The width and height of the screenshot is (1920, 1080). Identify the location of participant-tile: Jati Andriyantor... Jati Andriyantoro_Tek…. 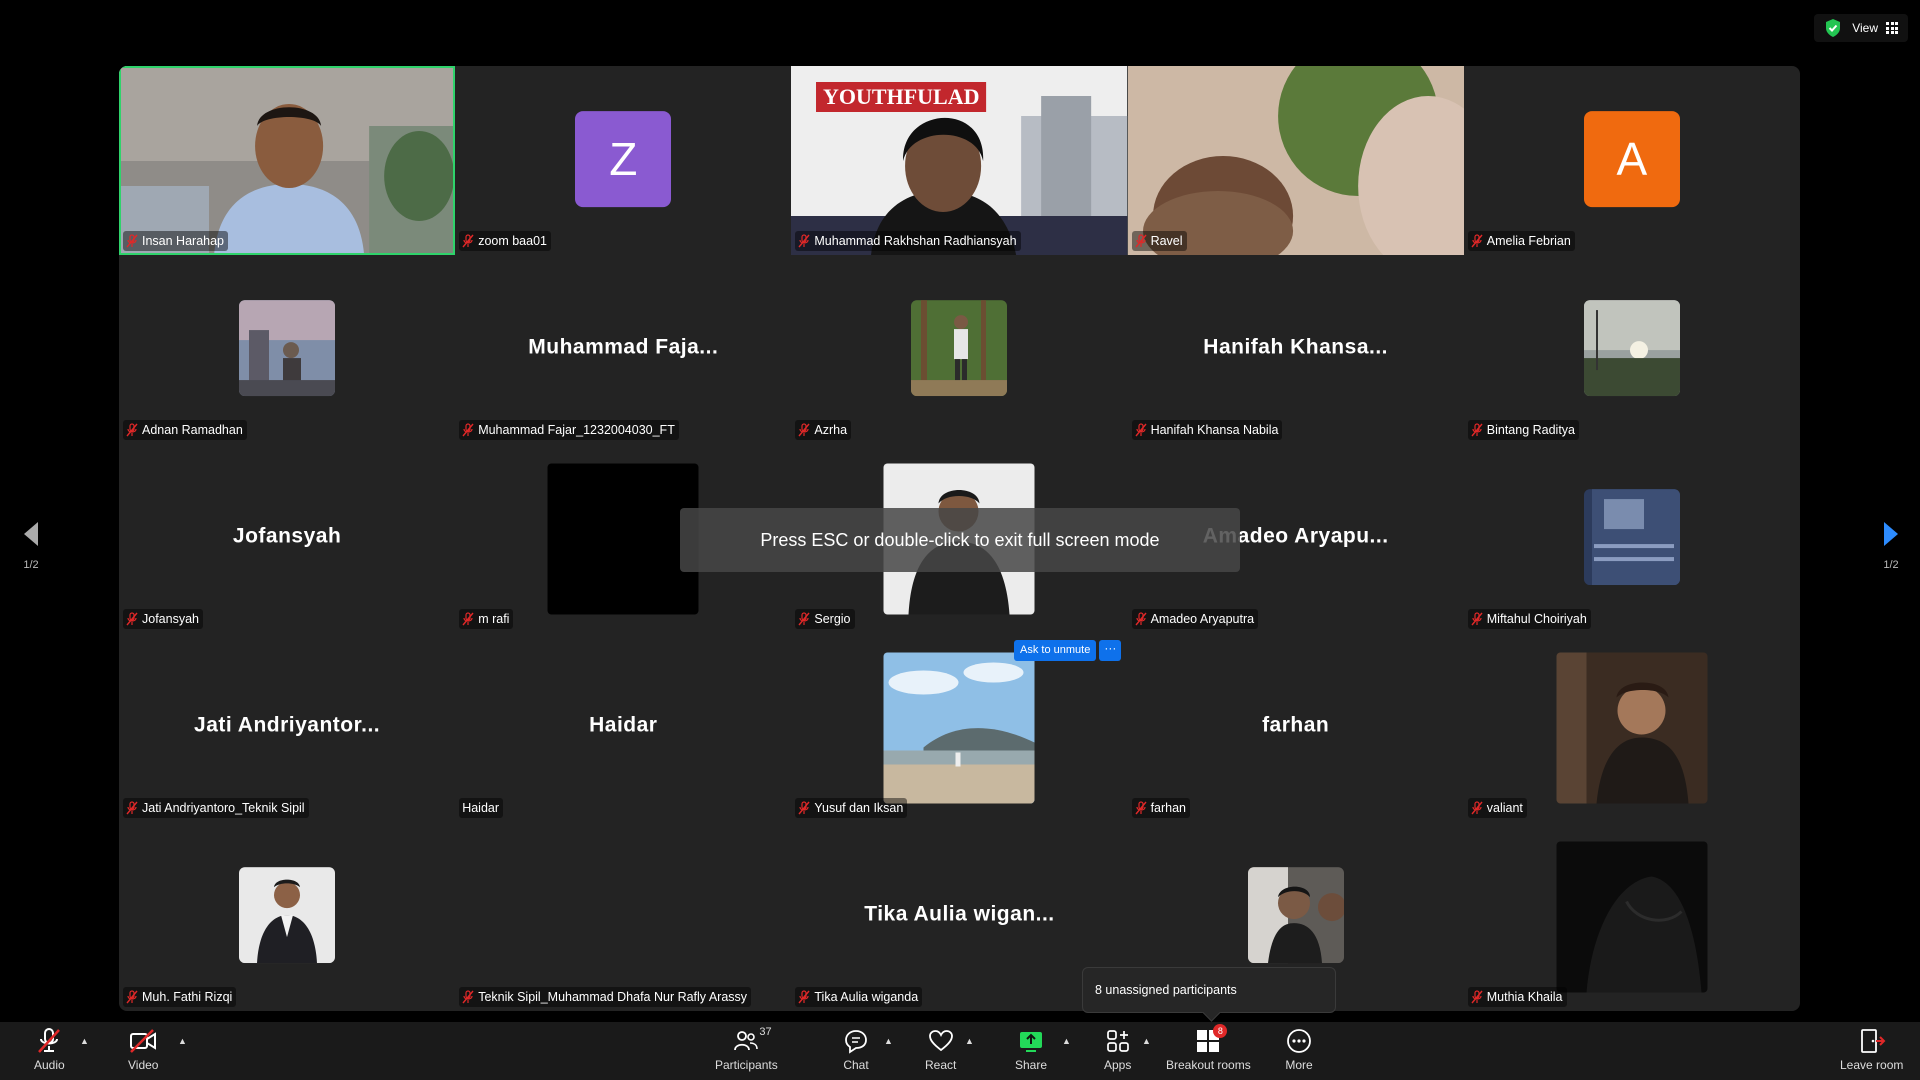
(287, 727).